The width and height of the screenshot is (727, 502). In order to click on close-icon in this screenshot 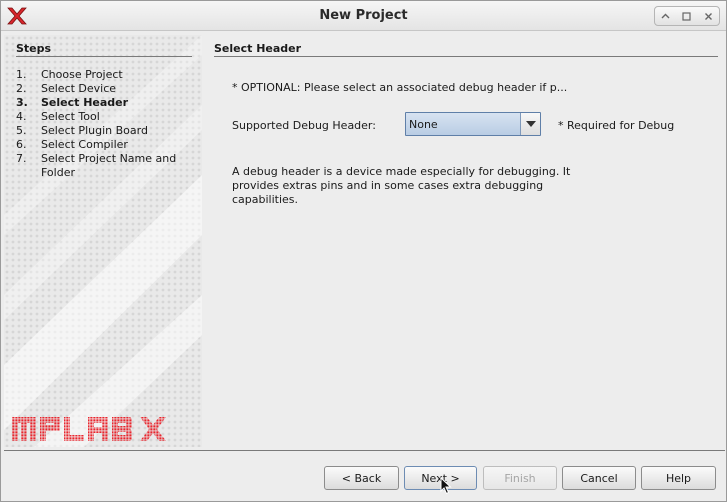, I will do `click(708, 16)`.